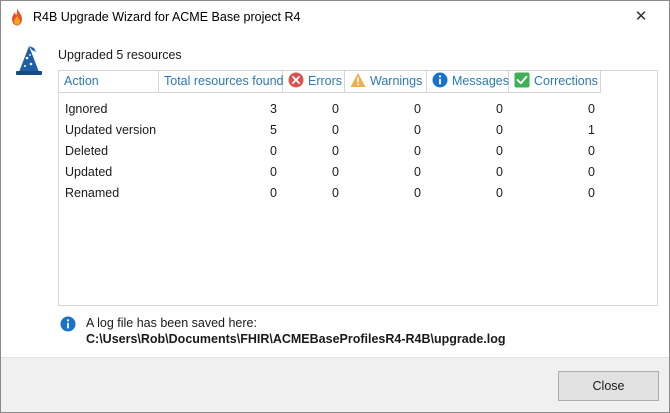 The width and height of the screenshot is (670, 413). Describe the element at coordinates (86, 109) in the screenshot. I see `cell-action: Ignored` at that location.